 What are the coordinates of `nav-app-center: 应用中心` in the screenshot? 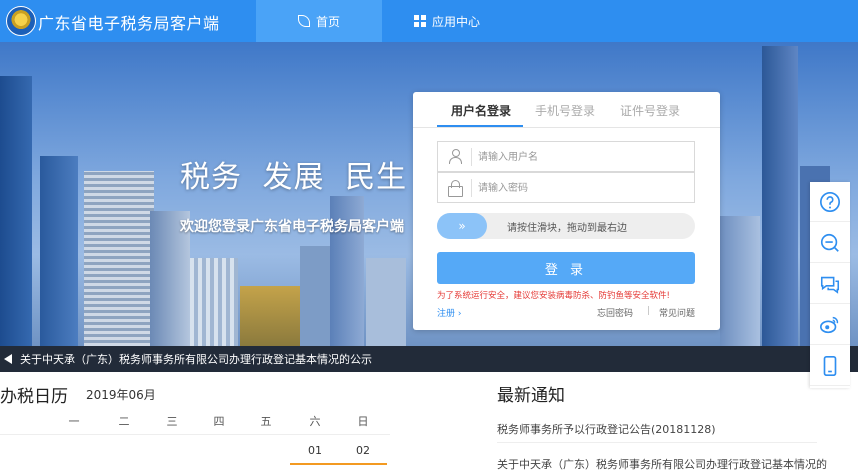 It's located at (447, 21).